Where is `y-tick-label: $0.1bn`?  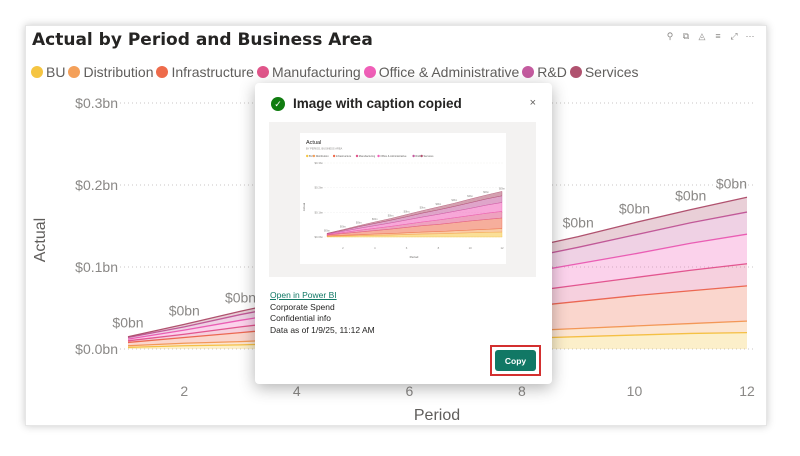 y-tick-label: $0.1bn is located at coordinates (96, 267).